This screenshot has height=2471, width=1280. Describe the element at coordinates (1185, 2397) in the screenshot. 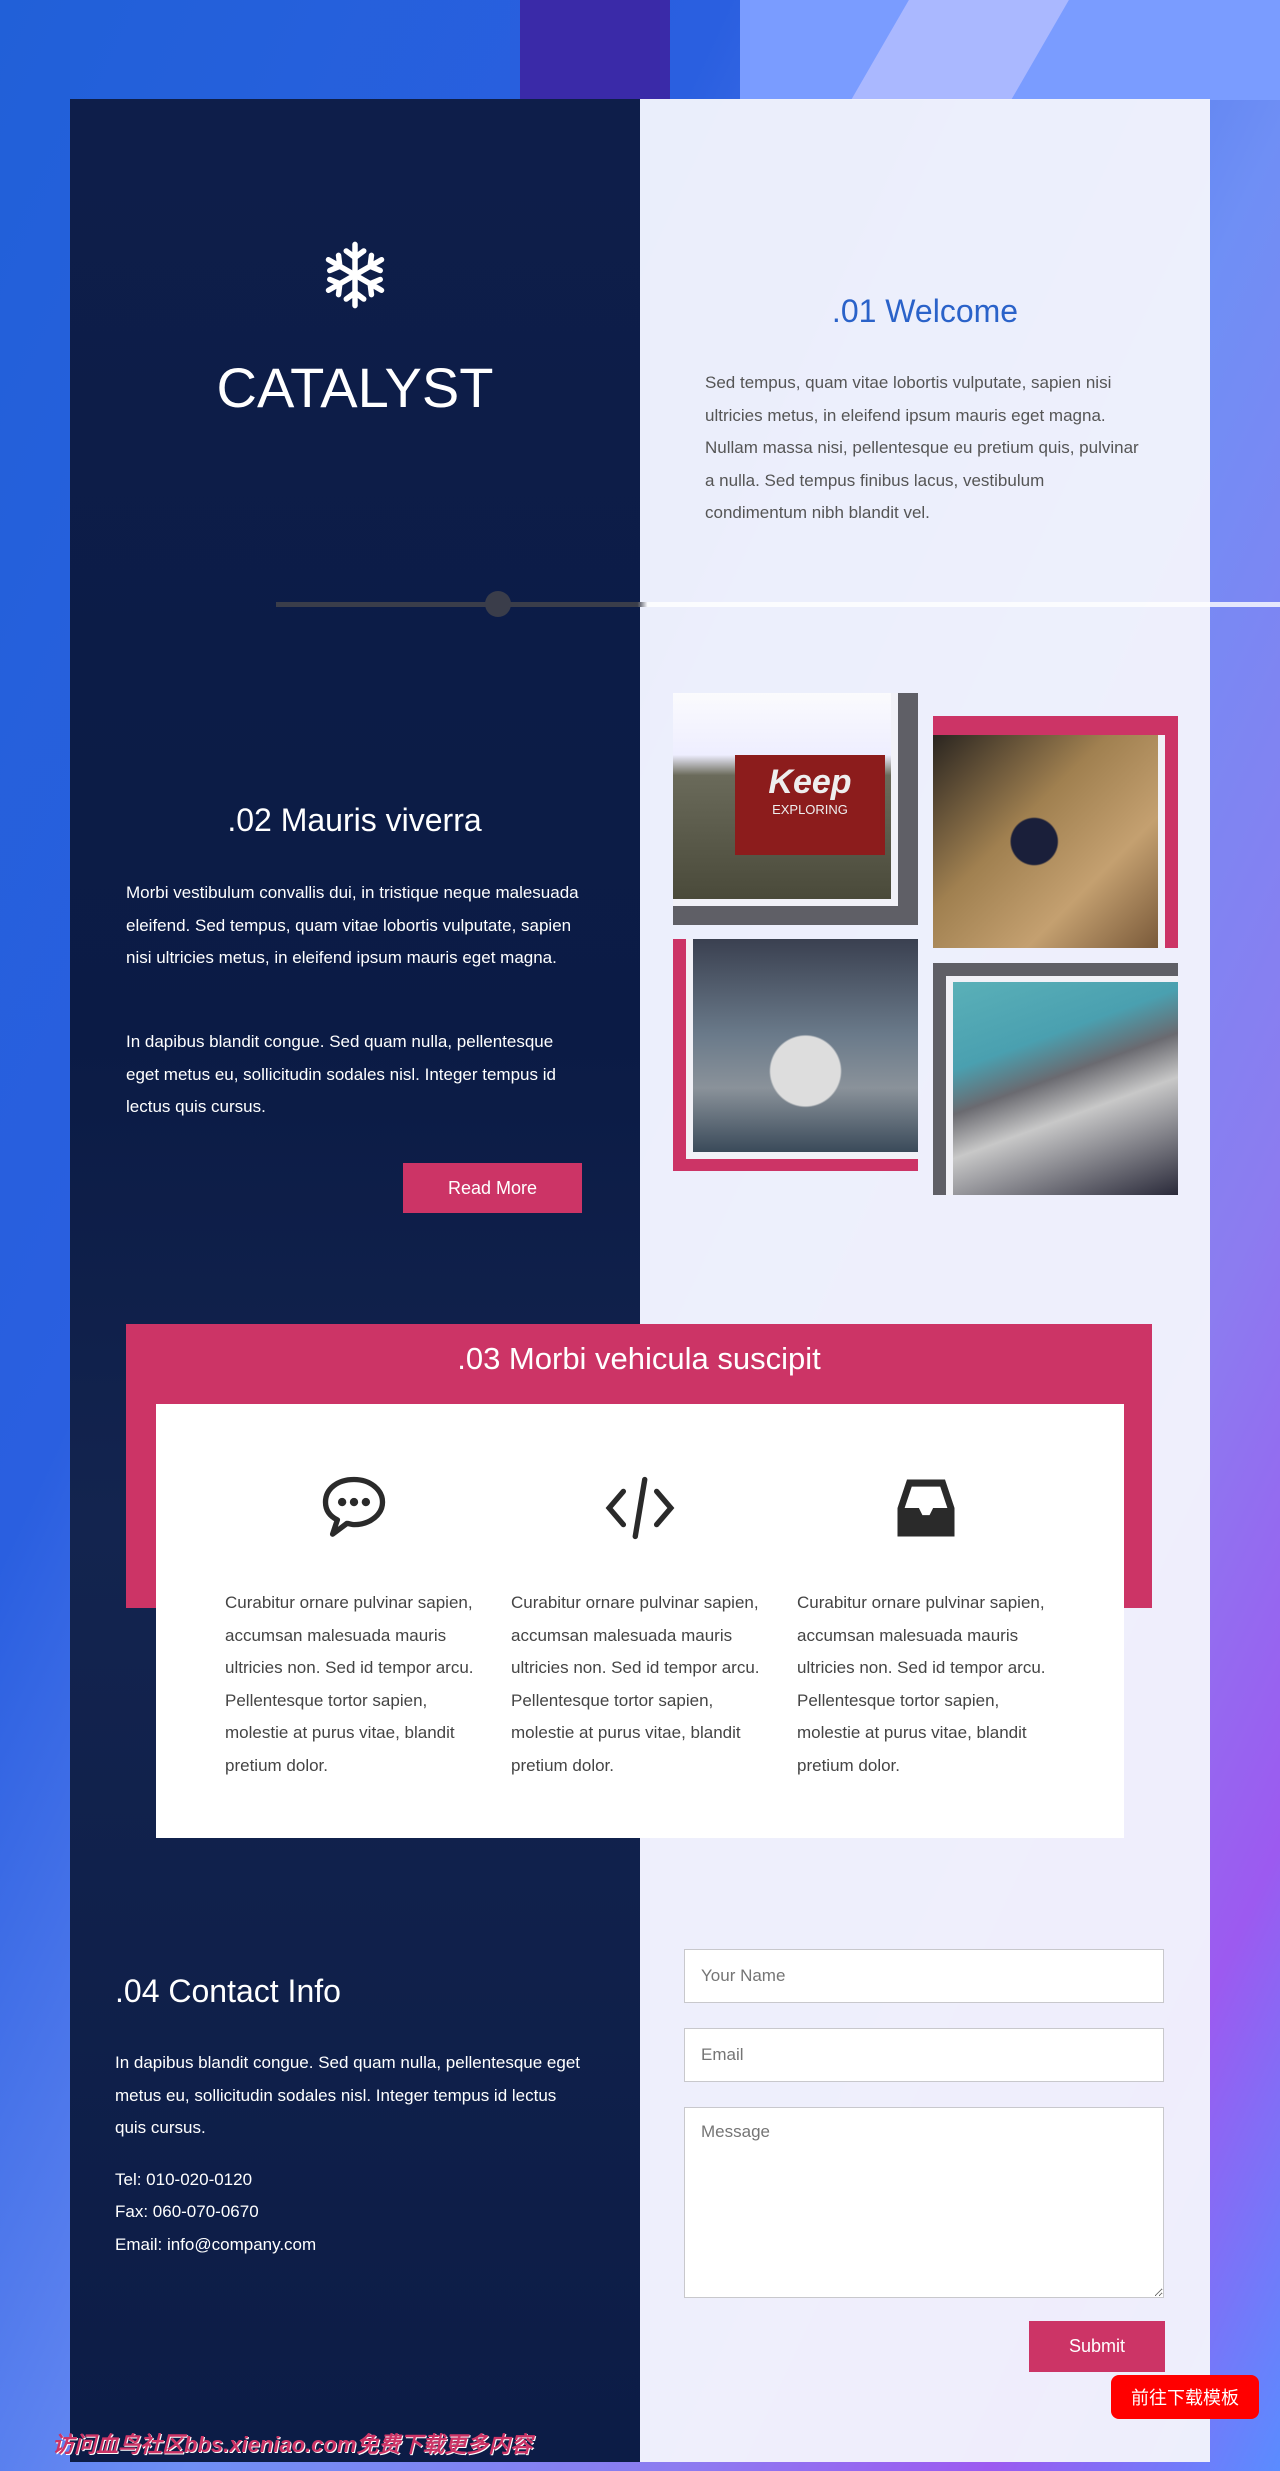

I see `download-template-button: 前往下载模板` at that location.